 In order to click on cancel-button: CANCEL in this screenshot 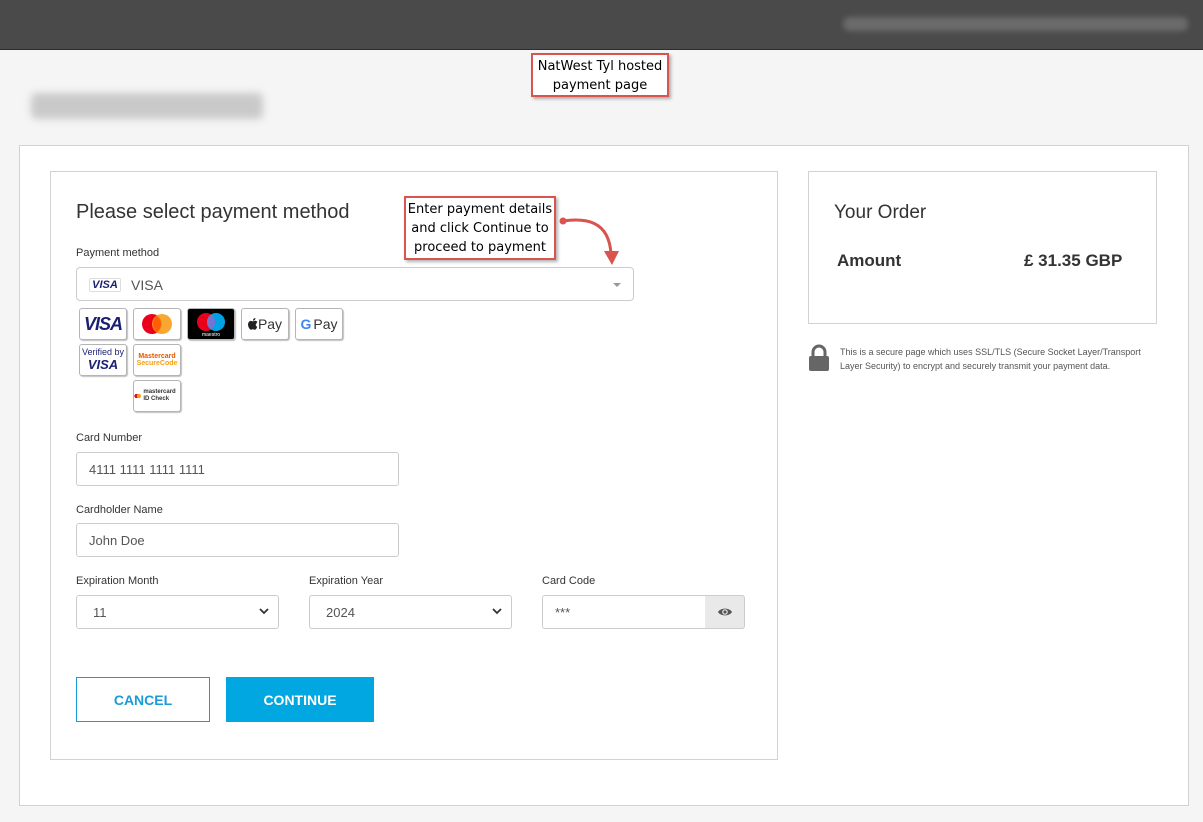, I will do `click(143, 699)`.